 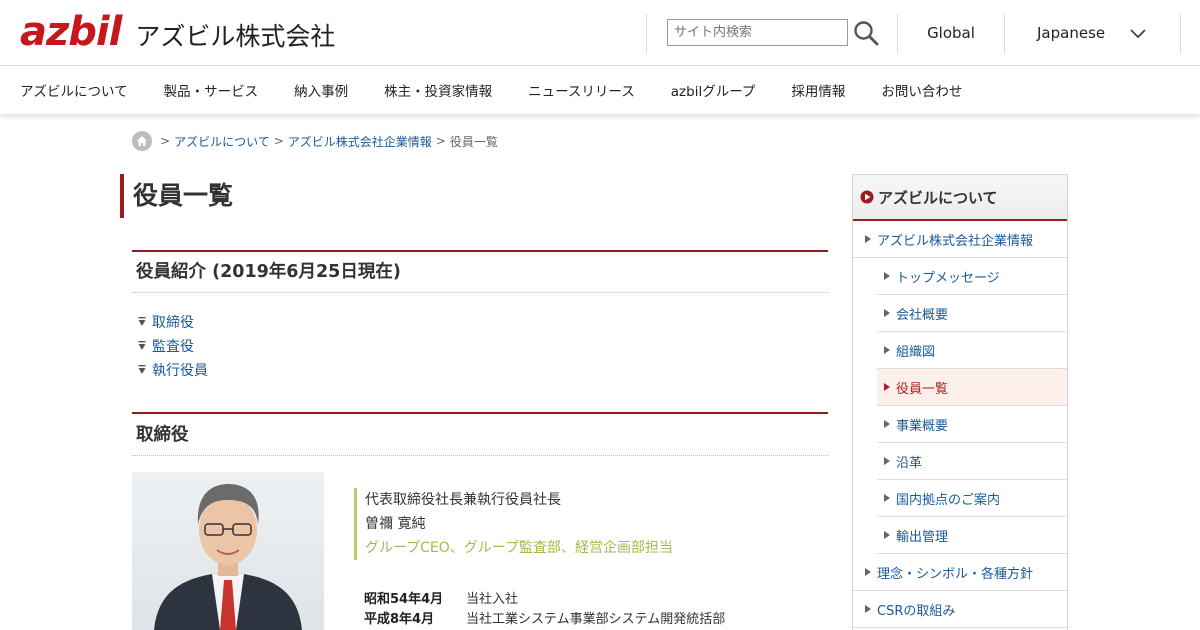 I want to click on nav-item-news: ニュースリリース, so click(x=581, y=90).